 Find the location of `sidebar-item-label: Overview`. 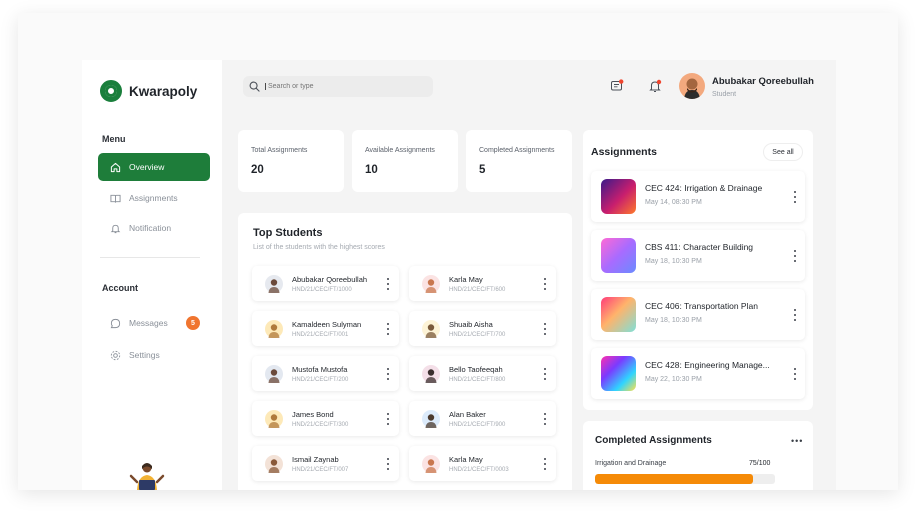

sidebar-item-label: Overview is located at coordinates (147, 167).